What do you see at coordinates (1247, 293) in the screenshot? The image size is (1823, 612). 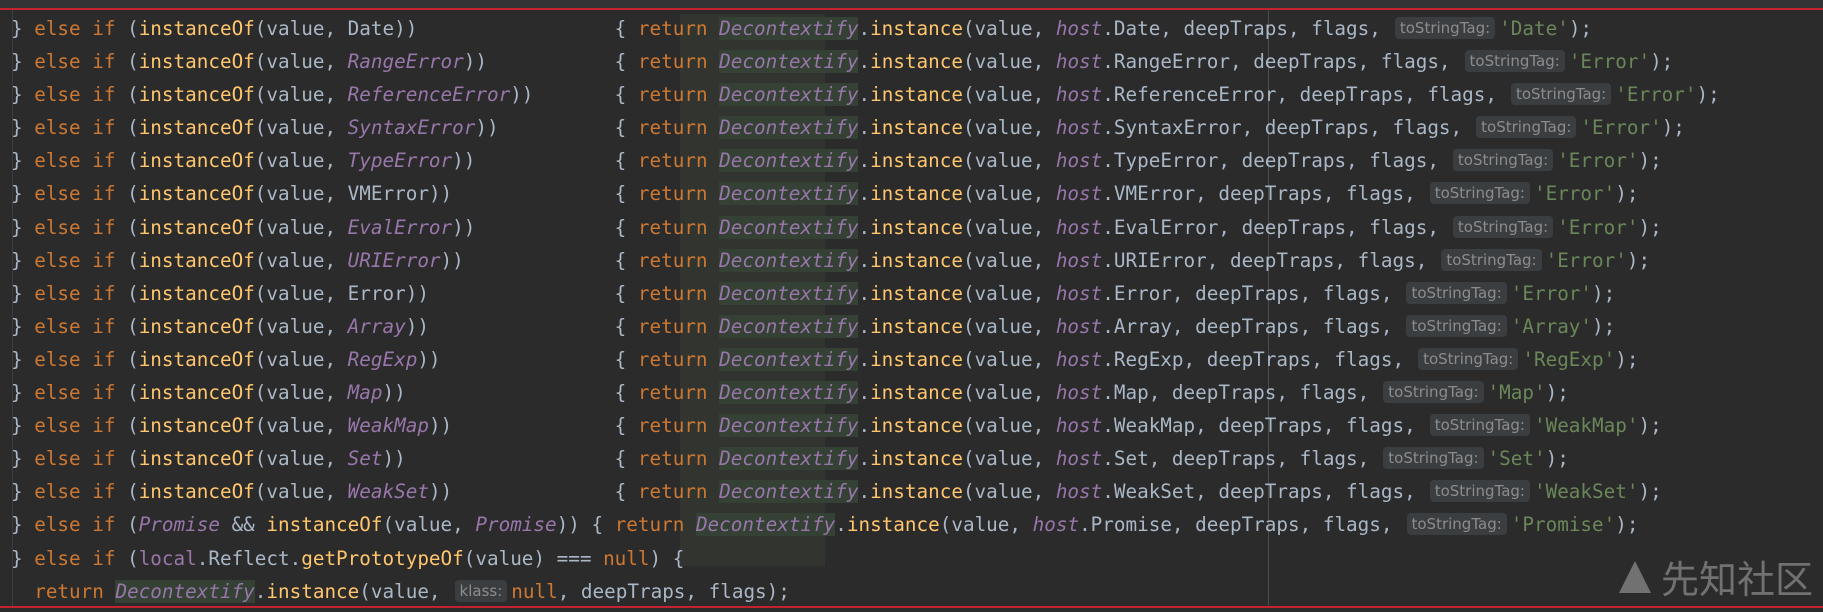 I see `args: .Error, deepTraps, flags,` at bounding box center [1247, 293].